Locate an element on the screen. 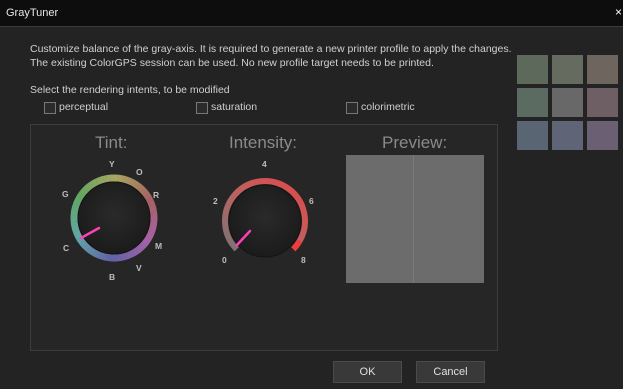 The width and height of the screenshot is (623, 389). intensity-dial: 4 2 6 0 8 is located at coordinates (265, 220).